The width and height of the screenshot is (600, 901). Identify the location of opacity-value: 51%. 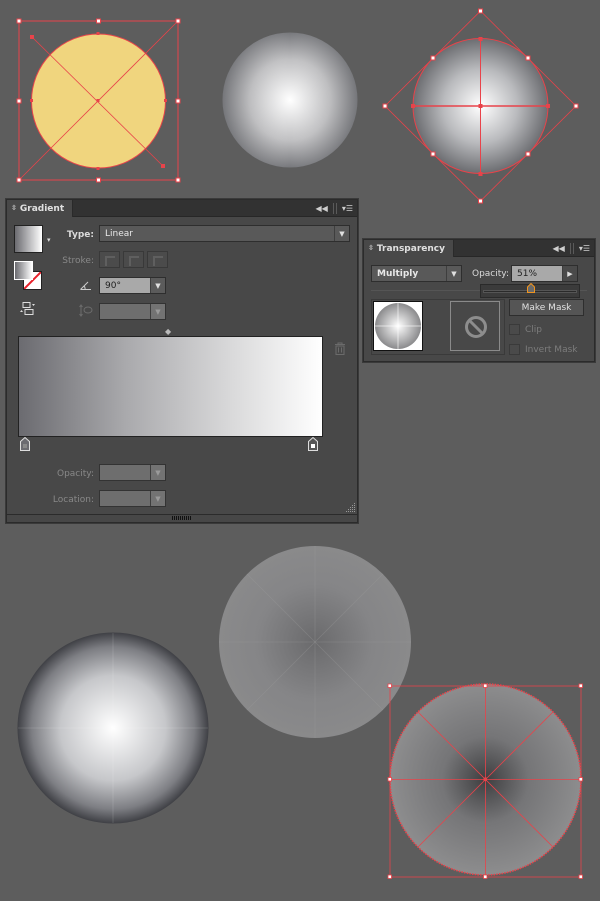
(527, 273).